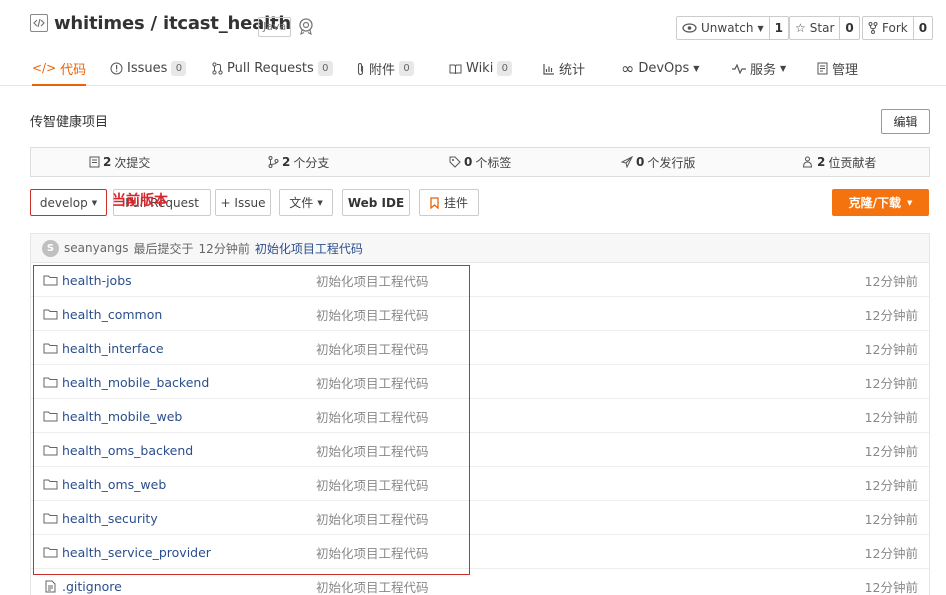 The width and height of the screenshot is (946, 595). I want to click on file-name: health-jobs, so click(97, 280).